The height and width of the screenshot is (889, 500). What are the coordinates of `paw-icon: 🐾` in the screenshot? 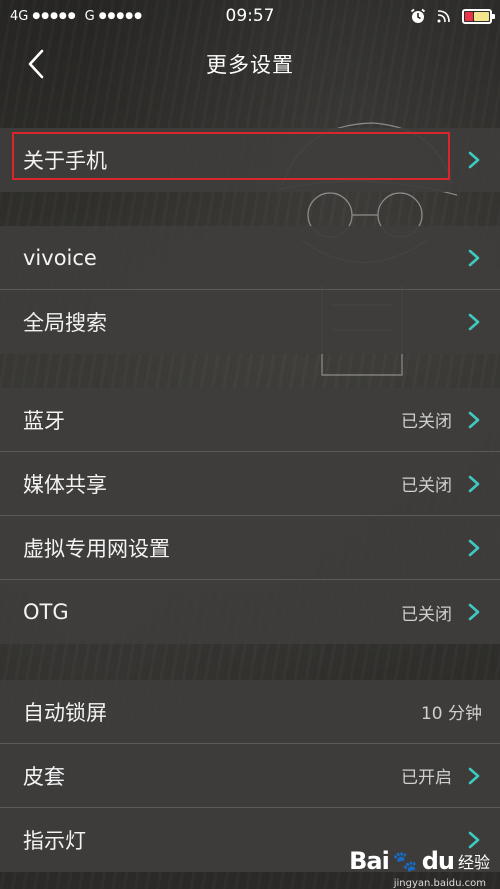 It's located at (405, 861).